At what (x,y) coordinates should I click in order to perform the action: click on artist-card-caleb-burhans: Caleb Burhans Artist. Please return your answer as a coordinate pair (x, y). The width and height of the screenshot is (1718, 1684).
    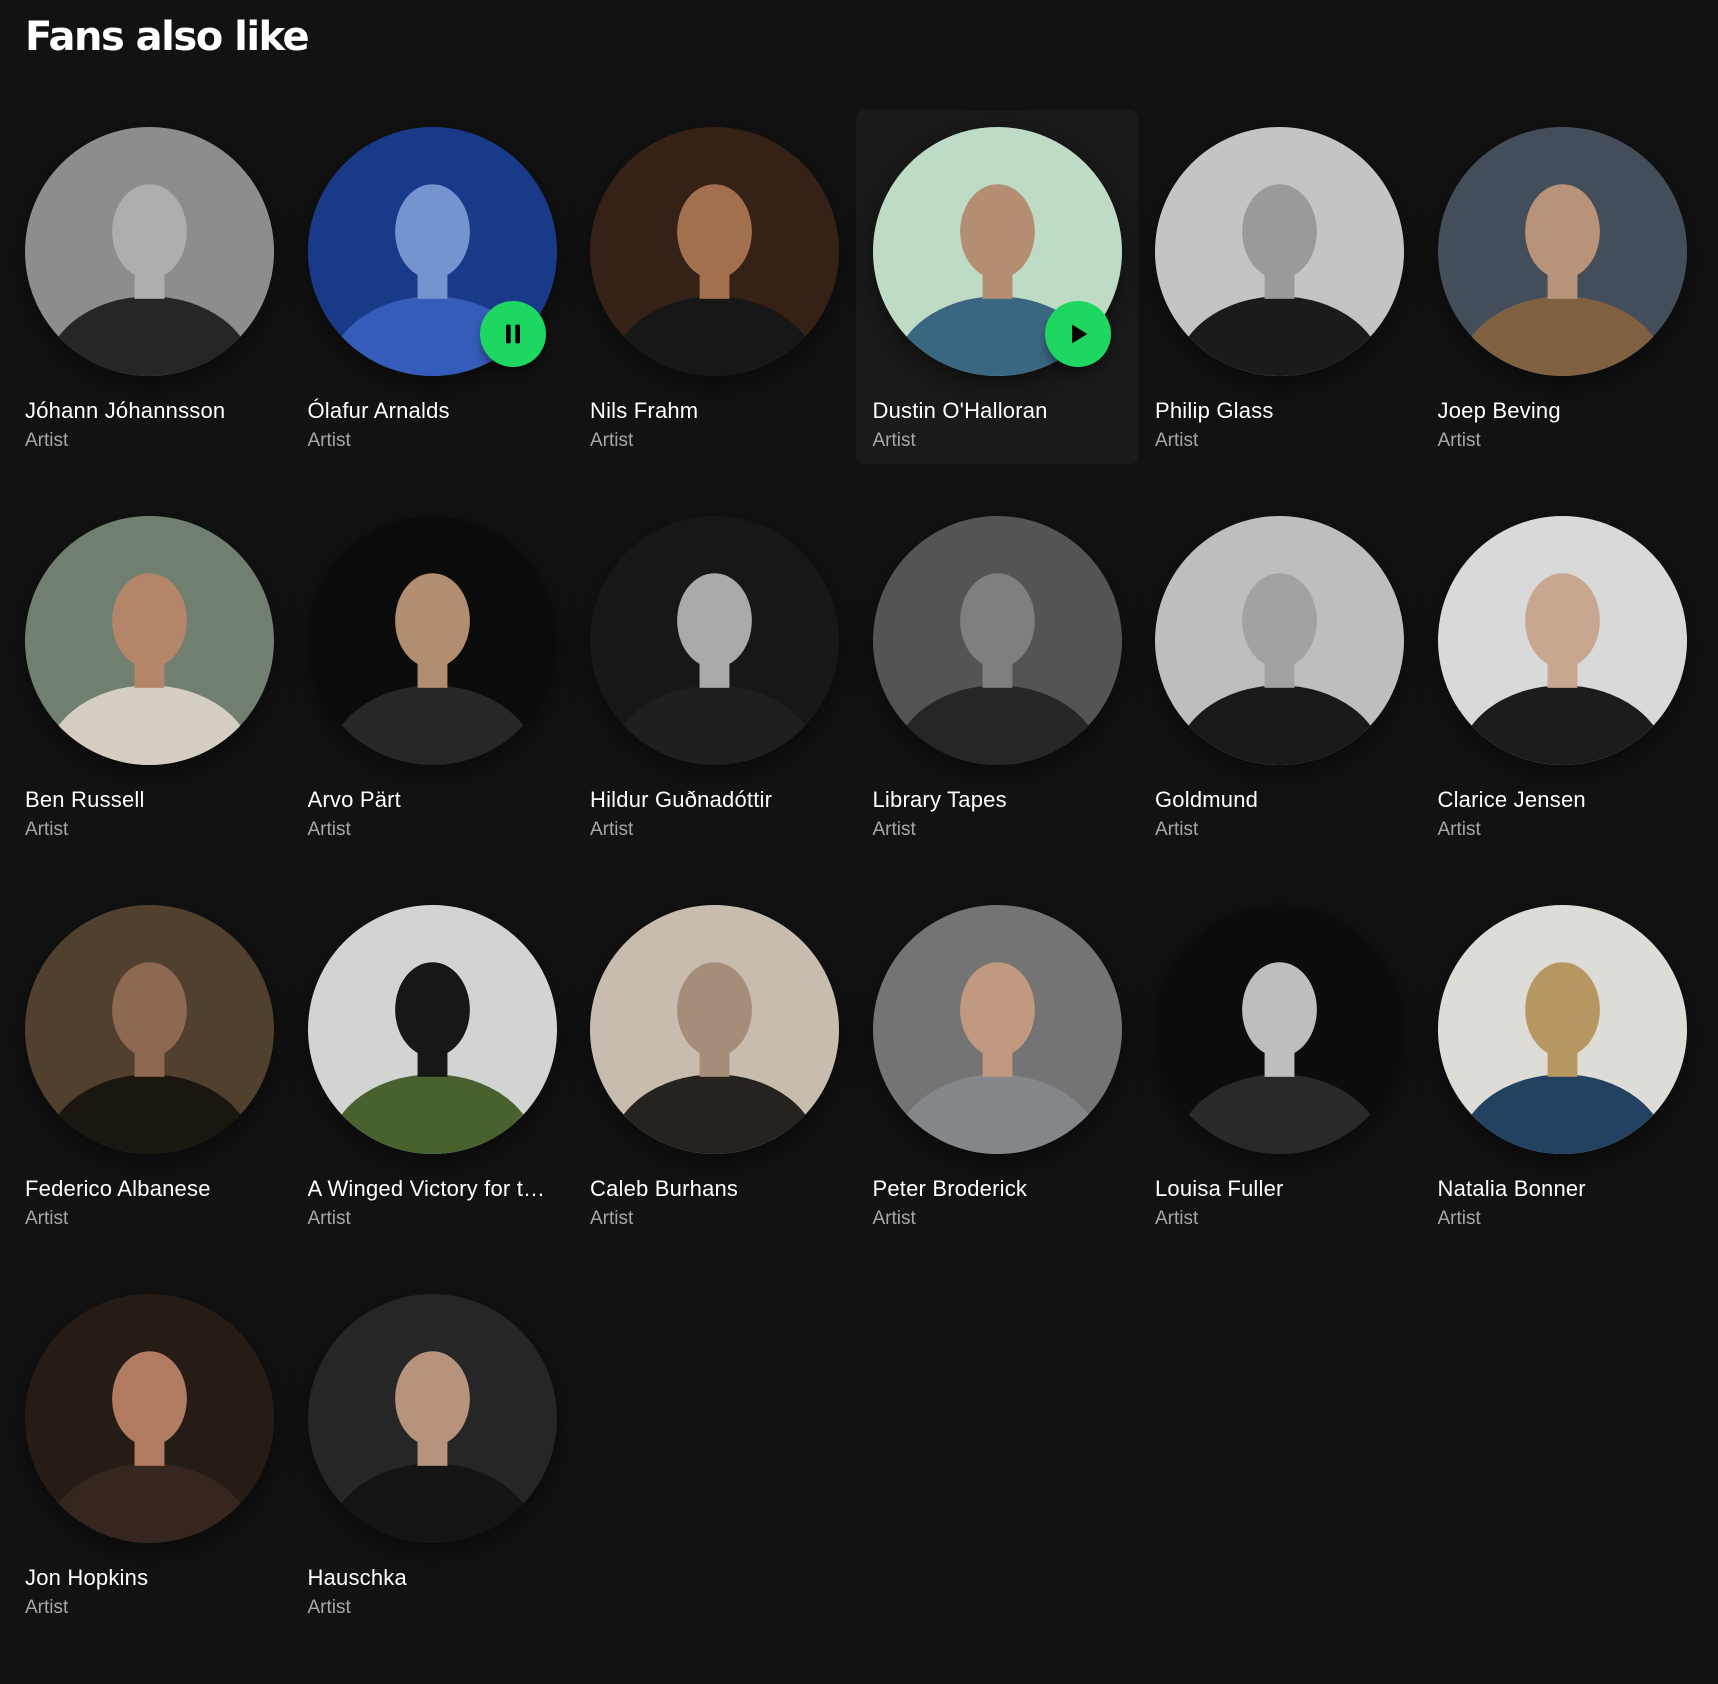
    Looking at the image, I should click on (714, 1065).